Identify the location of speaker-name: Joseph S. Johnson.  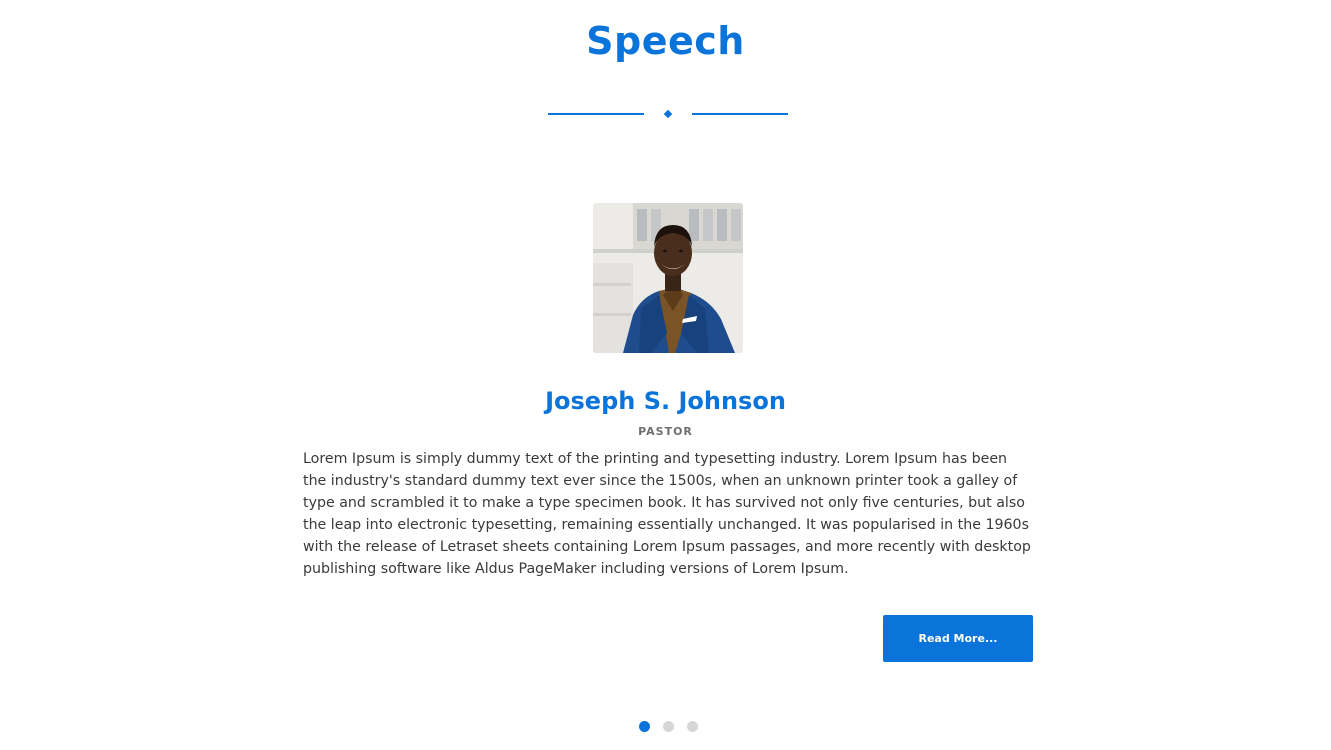
(665, 401).